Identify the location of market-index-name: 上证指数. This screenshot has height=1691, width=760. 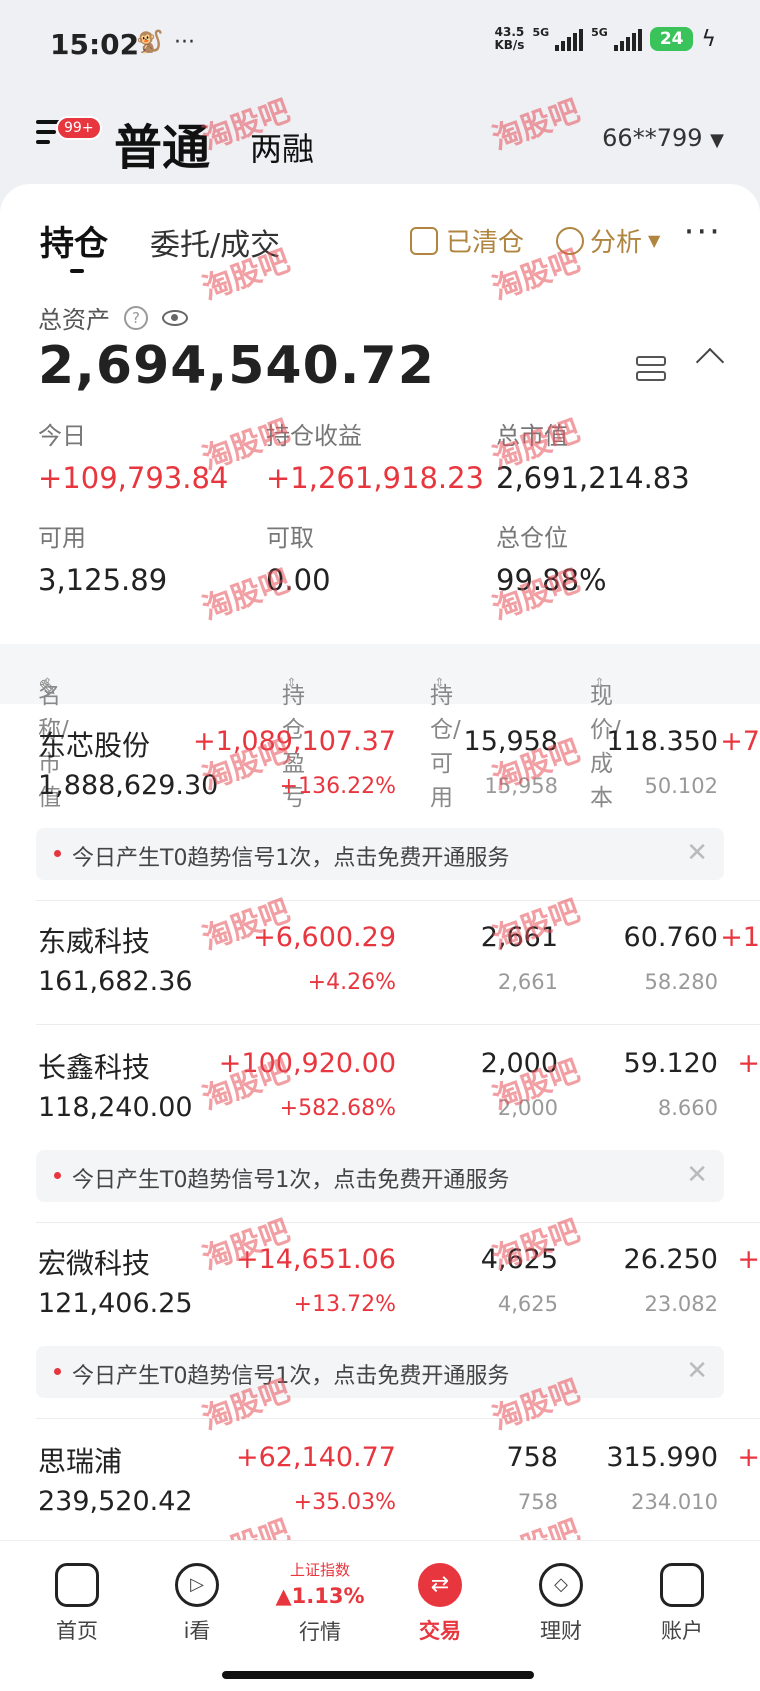
(319, 1570).